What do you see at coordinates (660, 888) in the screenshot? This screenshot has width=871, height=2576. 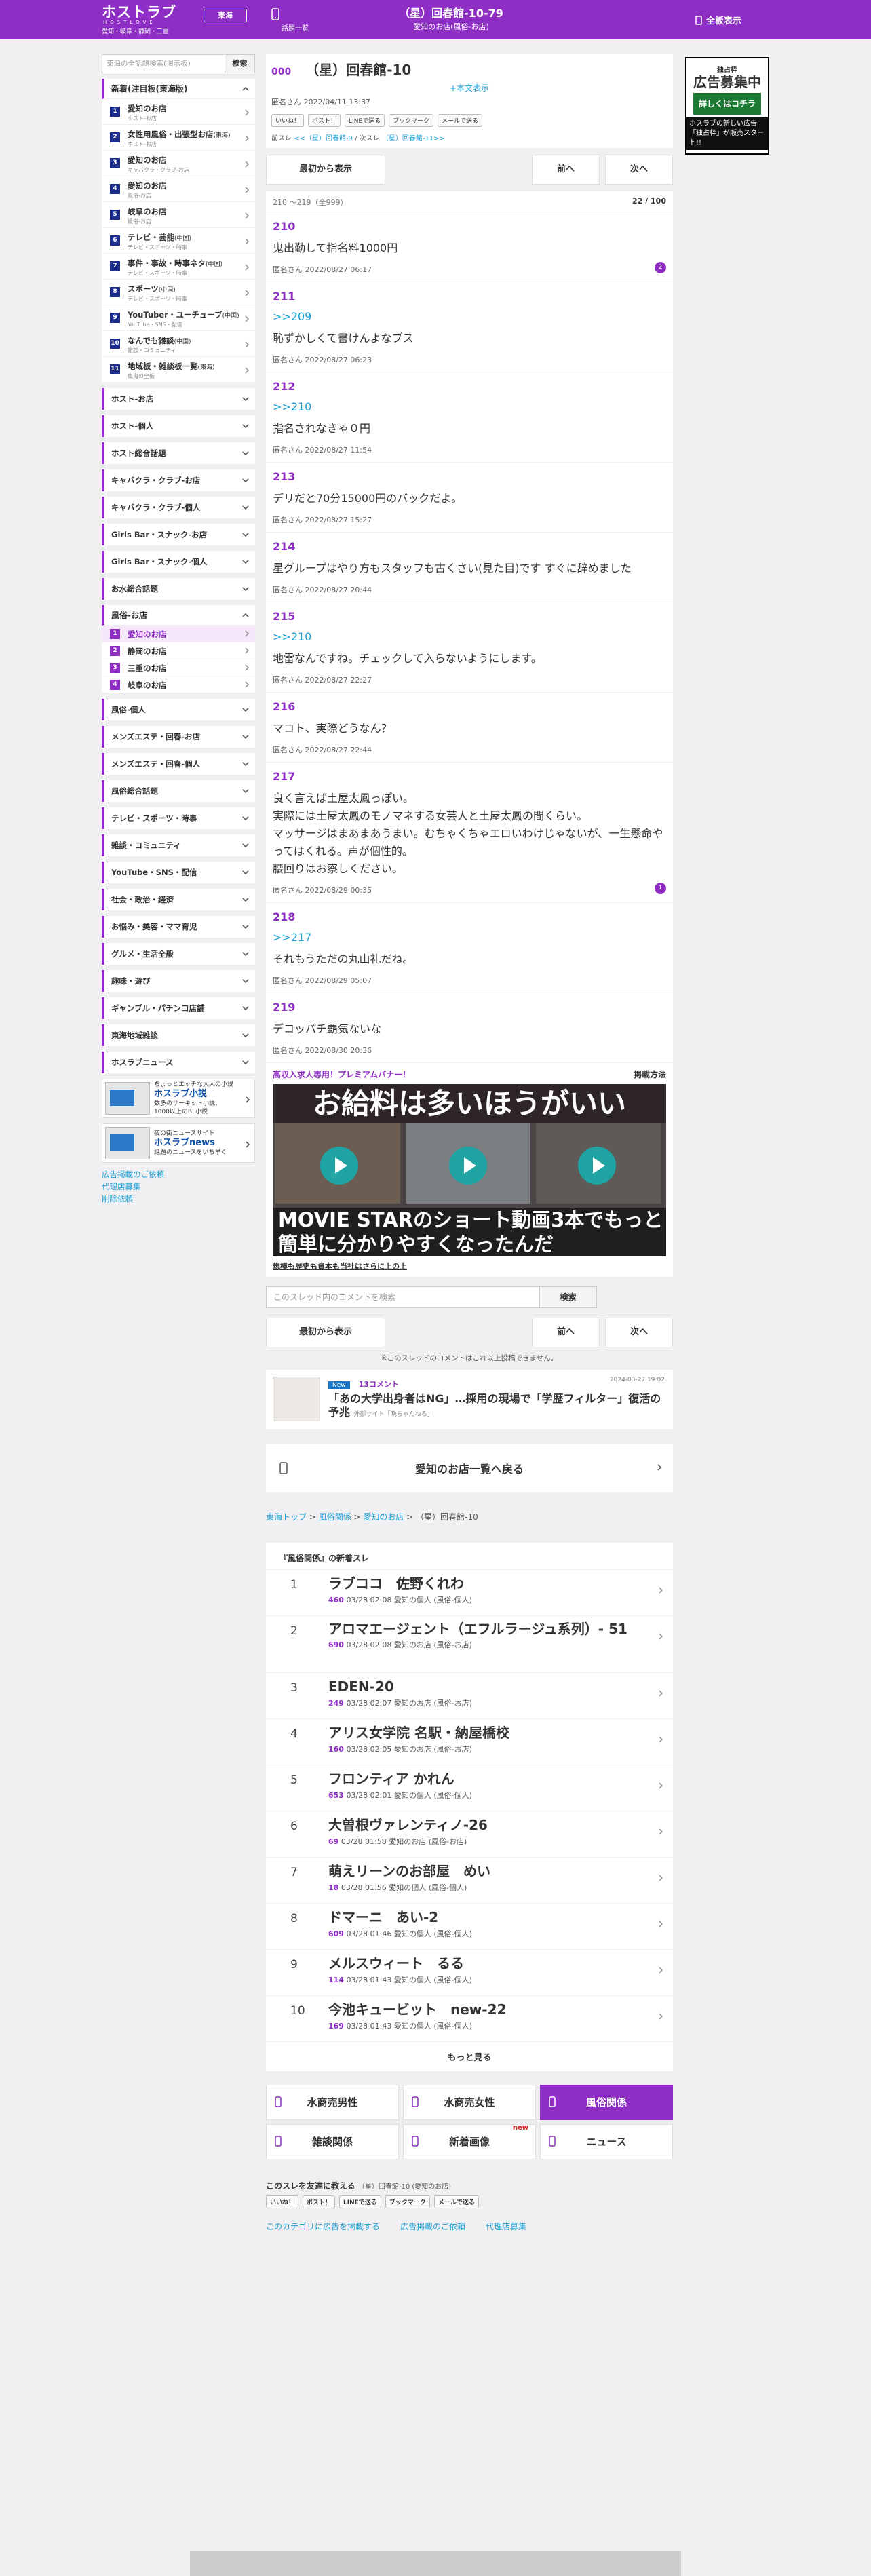 I see `reply-count-badge: 1` at bounding box center [660, 888].